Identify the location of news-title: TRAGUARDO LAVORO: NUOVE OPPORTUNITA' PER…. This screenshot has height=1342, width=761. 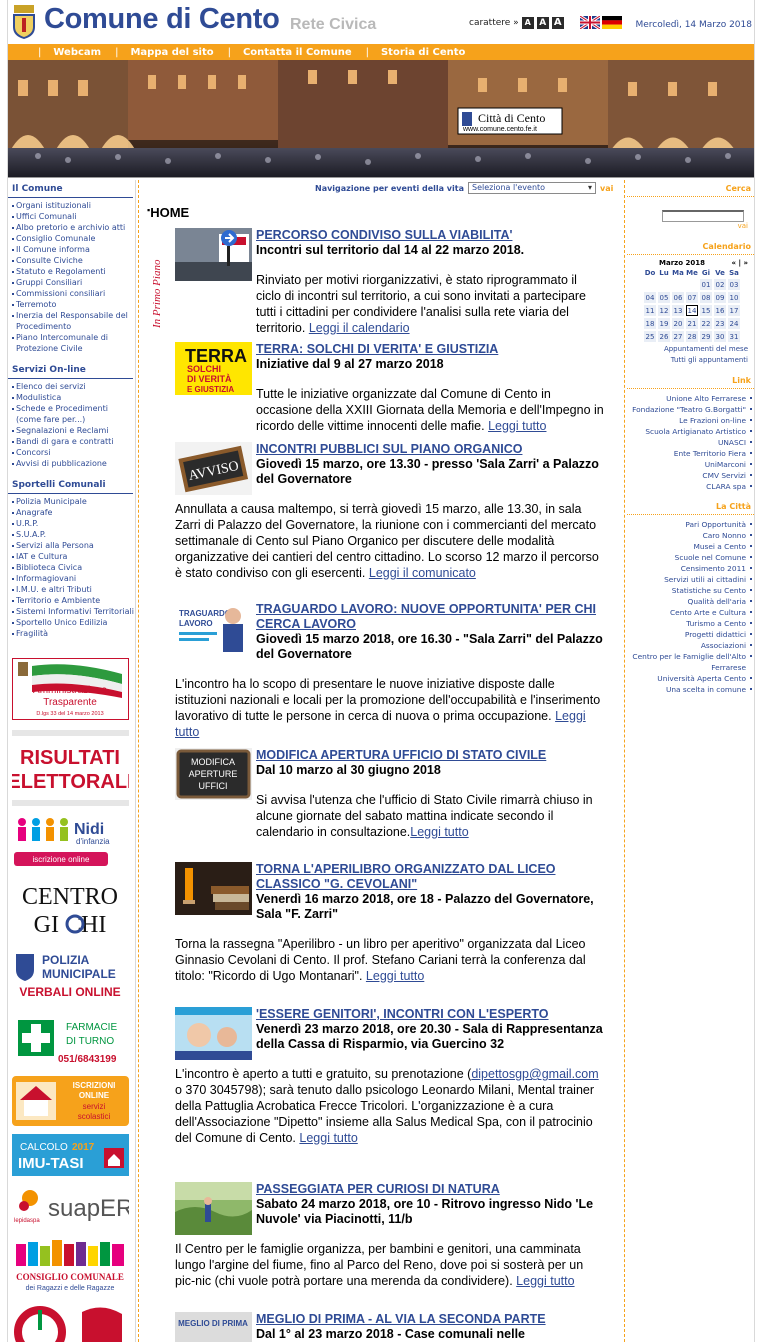
(430, 617).